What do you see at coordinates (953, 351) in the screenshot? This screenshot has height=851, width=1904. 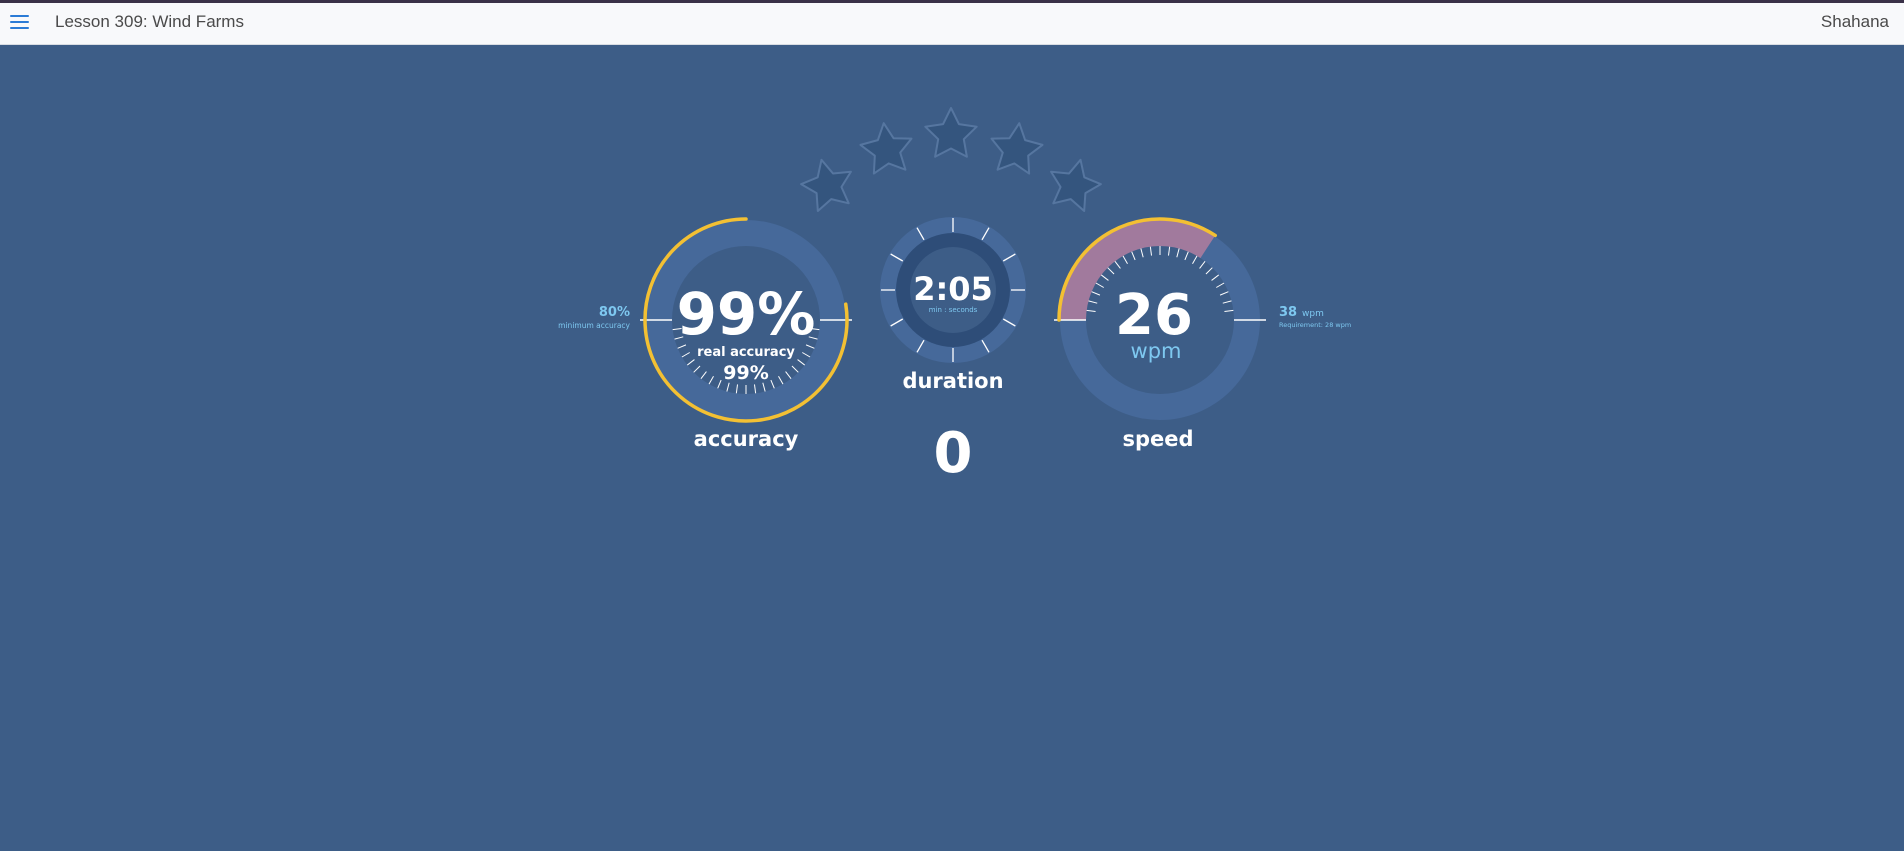 I see `duration-dial: 2:05 min : seconds duration 0` at bounding box center [953, 351].